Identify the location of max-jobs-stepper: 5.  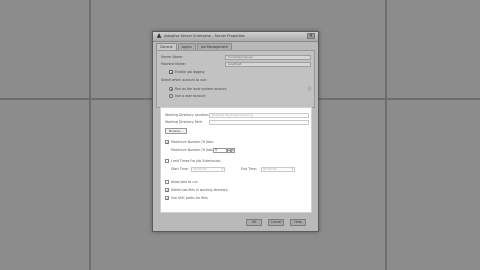
(220, 150).